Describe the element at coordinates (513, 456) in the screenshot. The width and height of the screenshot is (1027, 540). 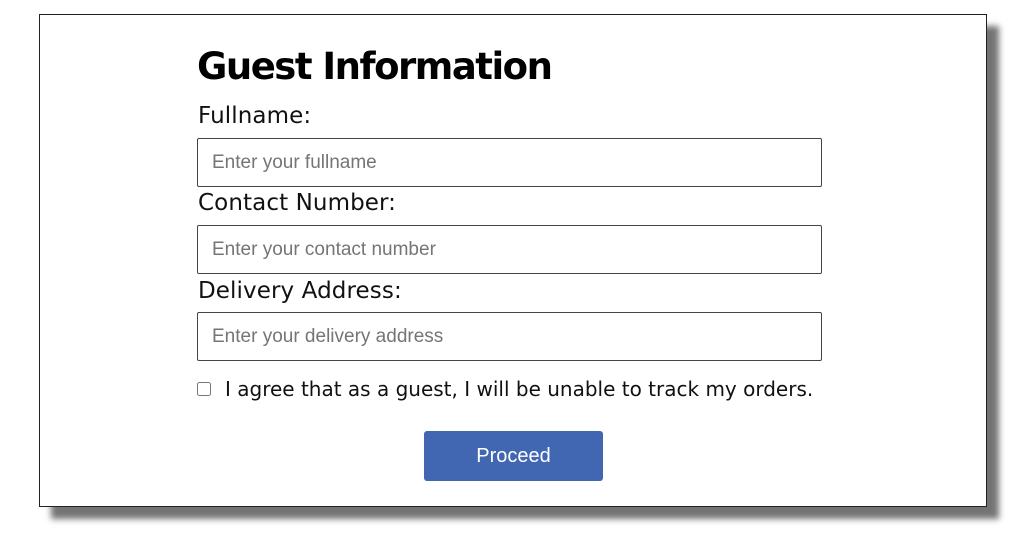
I see `proceed-button: Proceed` at that location.